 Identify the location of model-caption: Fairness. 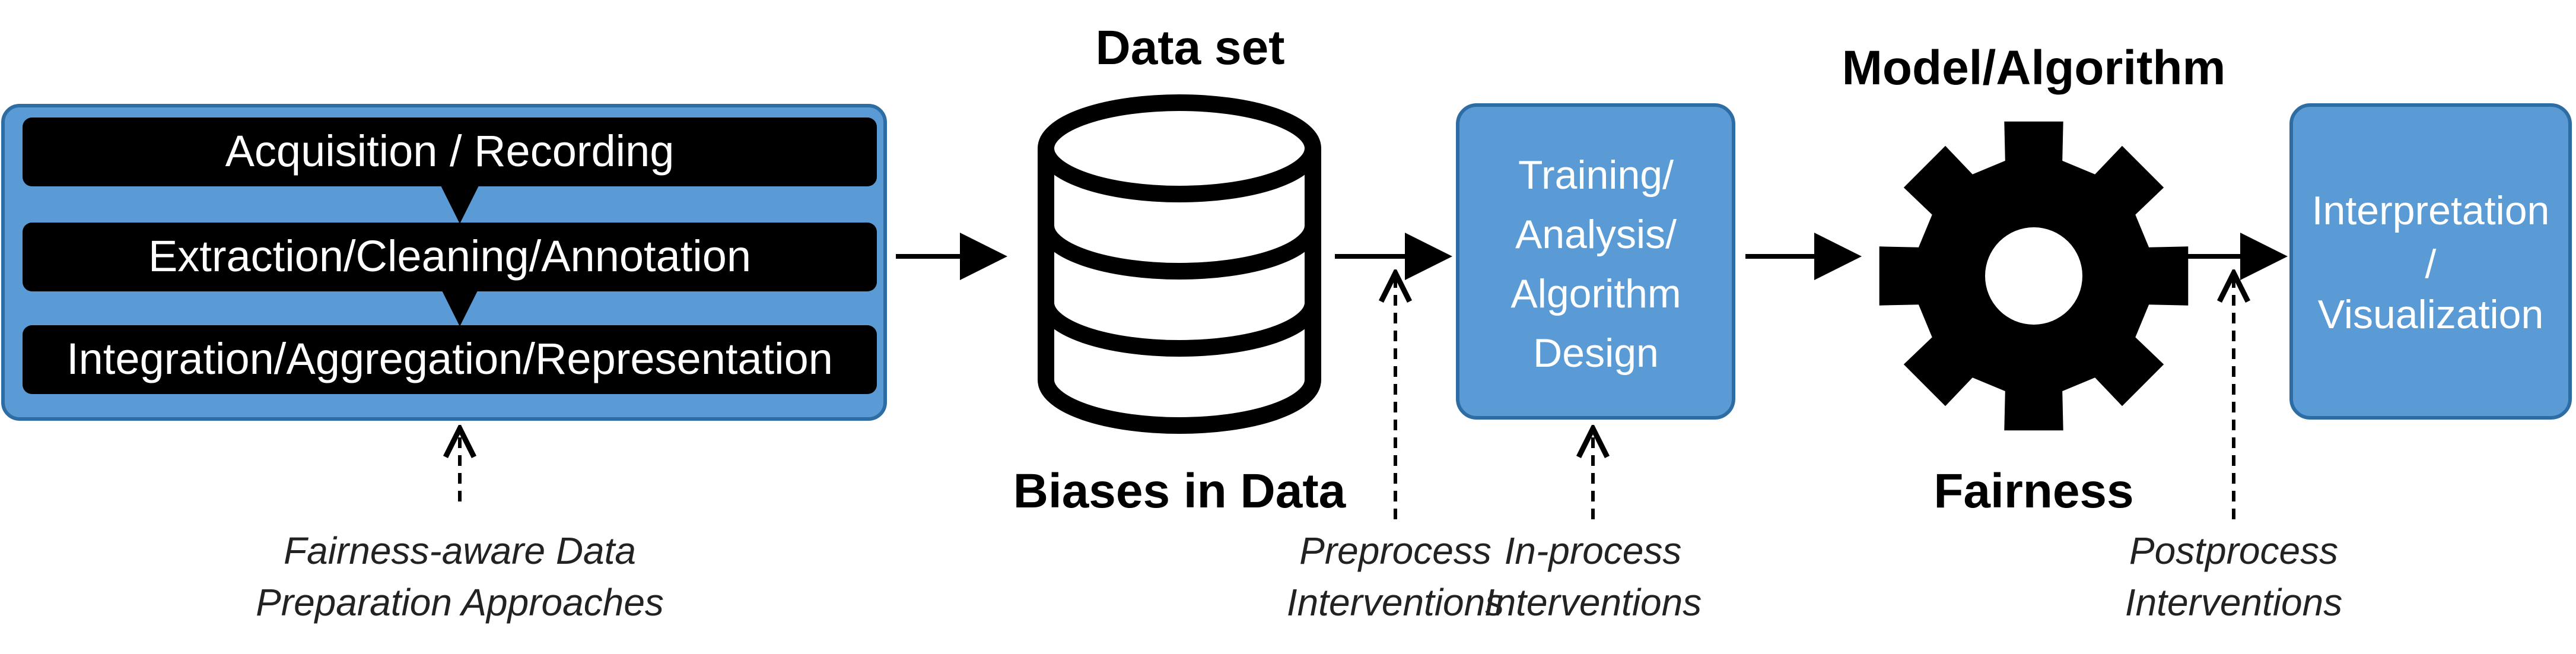
(2033, 491).